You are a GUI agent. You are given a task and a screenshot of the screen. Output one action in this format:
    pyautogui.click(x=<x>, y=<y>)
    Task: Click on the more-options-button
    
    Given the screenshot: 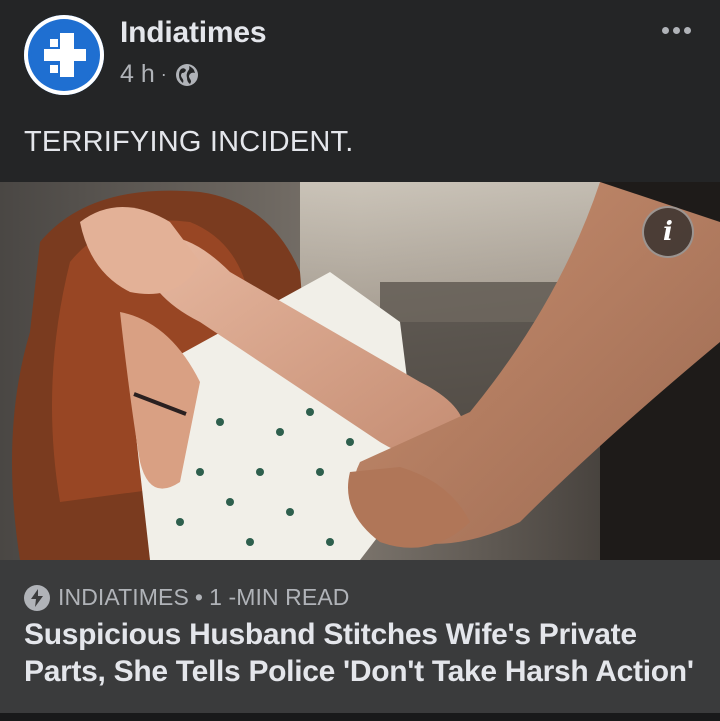 What is the action you would take?
    pyautogui.click(x=676, y=30)
    